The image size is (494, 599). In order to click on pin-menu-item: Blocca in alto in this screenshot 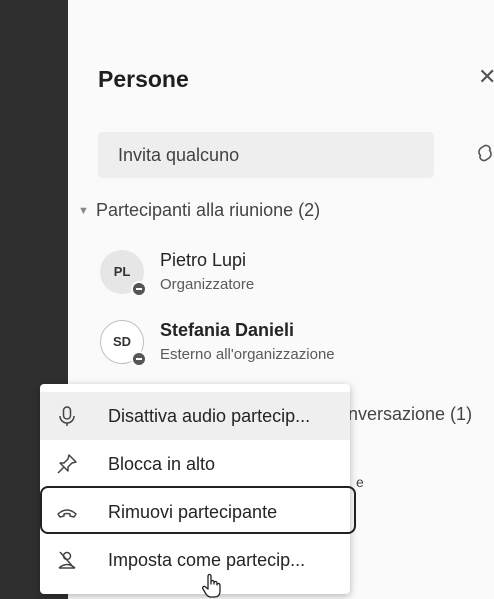, I will do `click(195, 464)`.